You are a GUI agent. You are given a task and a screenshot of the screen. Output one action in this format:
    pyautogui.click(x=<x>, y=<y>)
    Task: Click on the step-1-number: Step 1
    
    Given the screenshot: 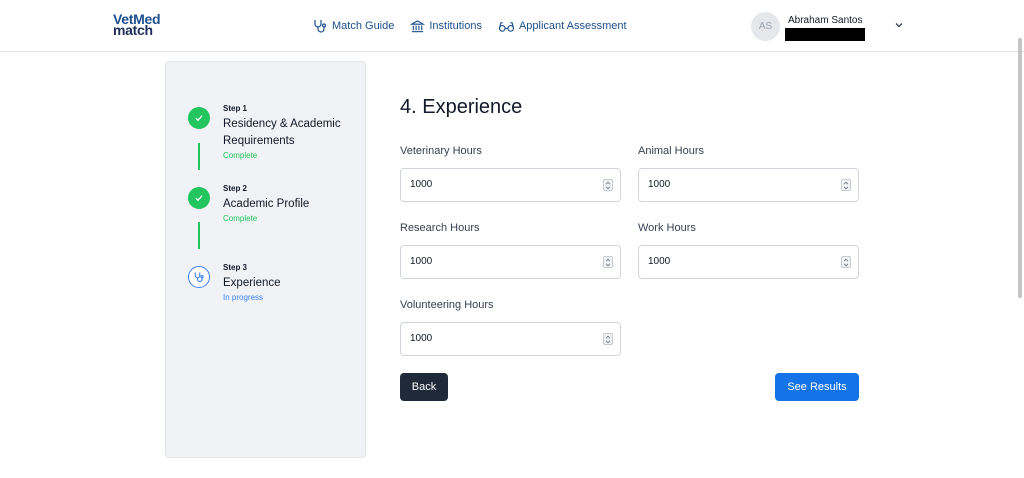 What is the action you would take?
    pyautogui.click(x=235, y=108)
    